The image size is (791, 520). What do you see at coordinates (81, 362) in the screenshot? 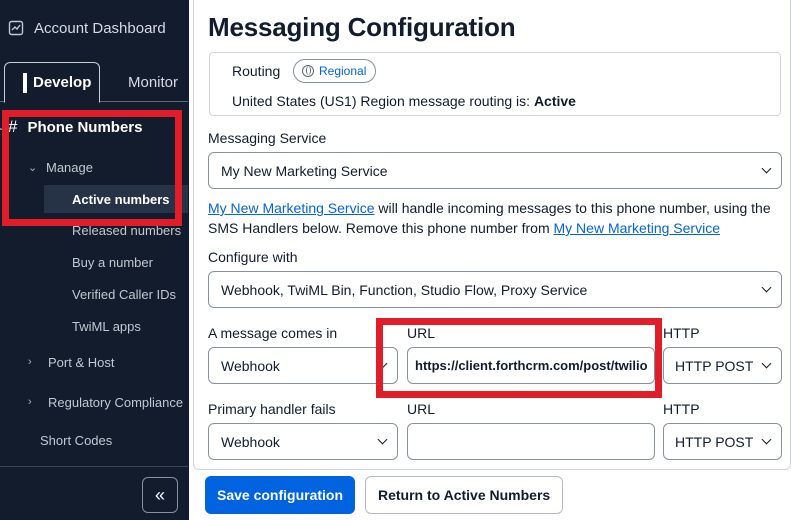
I see `sidebar-item-label: Port & Host` at bounding box center [81, 362].